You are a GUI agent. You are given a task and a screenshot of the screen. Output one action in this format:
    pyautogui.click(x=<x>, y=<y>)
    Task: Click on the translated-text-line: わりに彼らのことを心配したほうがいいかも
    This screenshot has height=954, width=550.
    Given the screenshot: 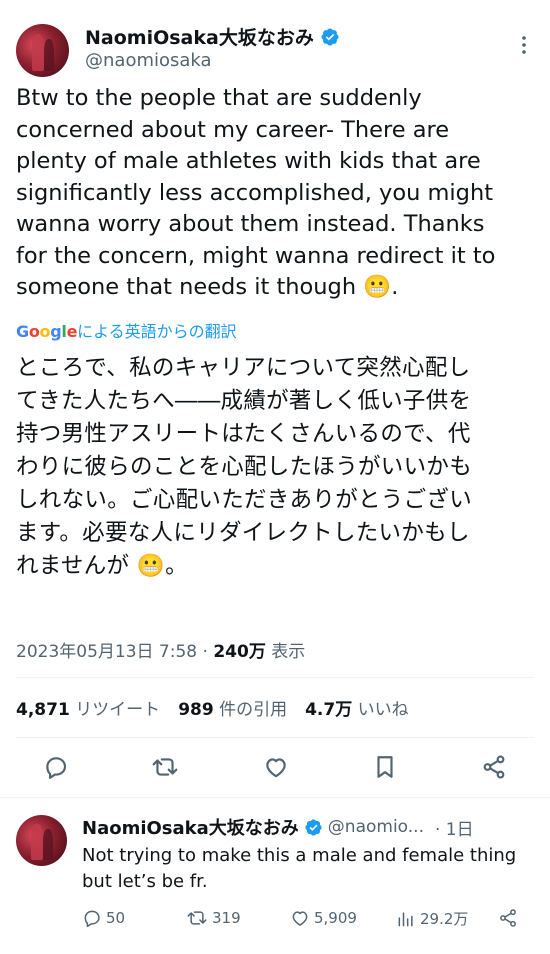 What is the action you would take?
    pyautogui.click(x=244, y=467)
    